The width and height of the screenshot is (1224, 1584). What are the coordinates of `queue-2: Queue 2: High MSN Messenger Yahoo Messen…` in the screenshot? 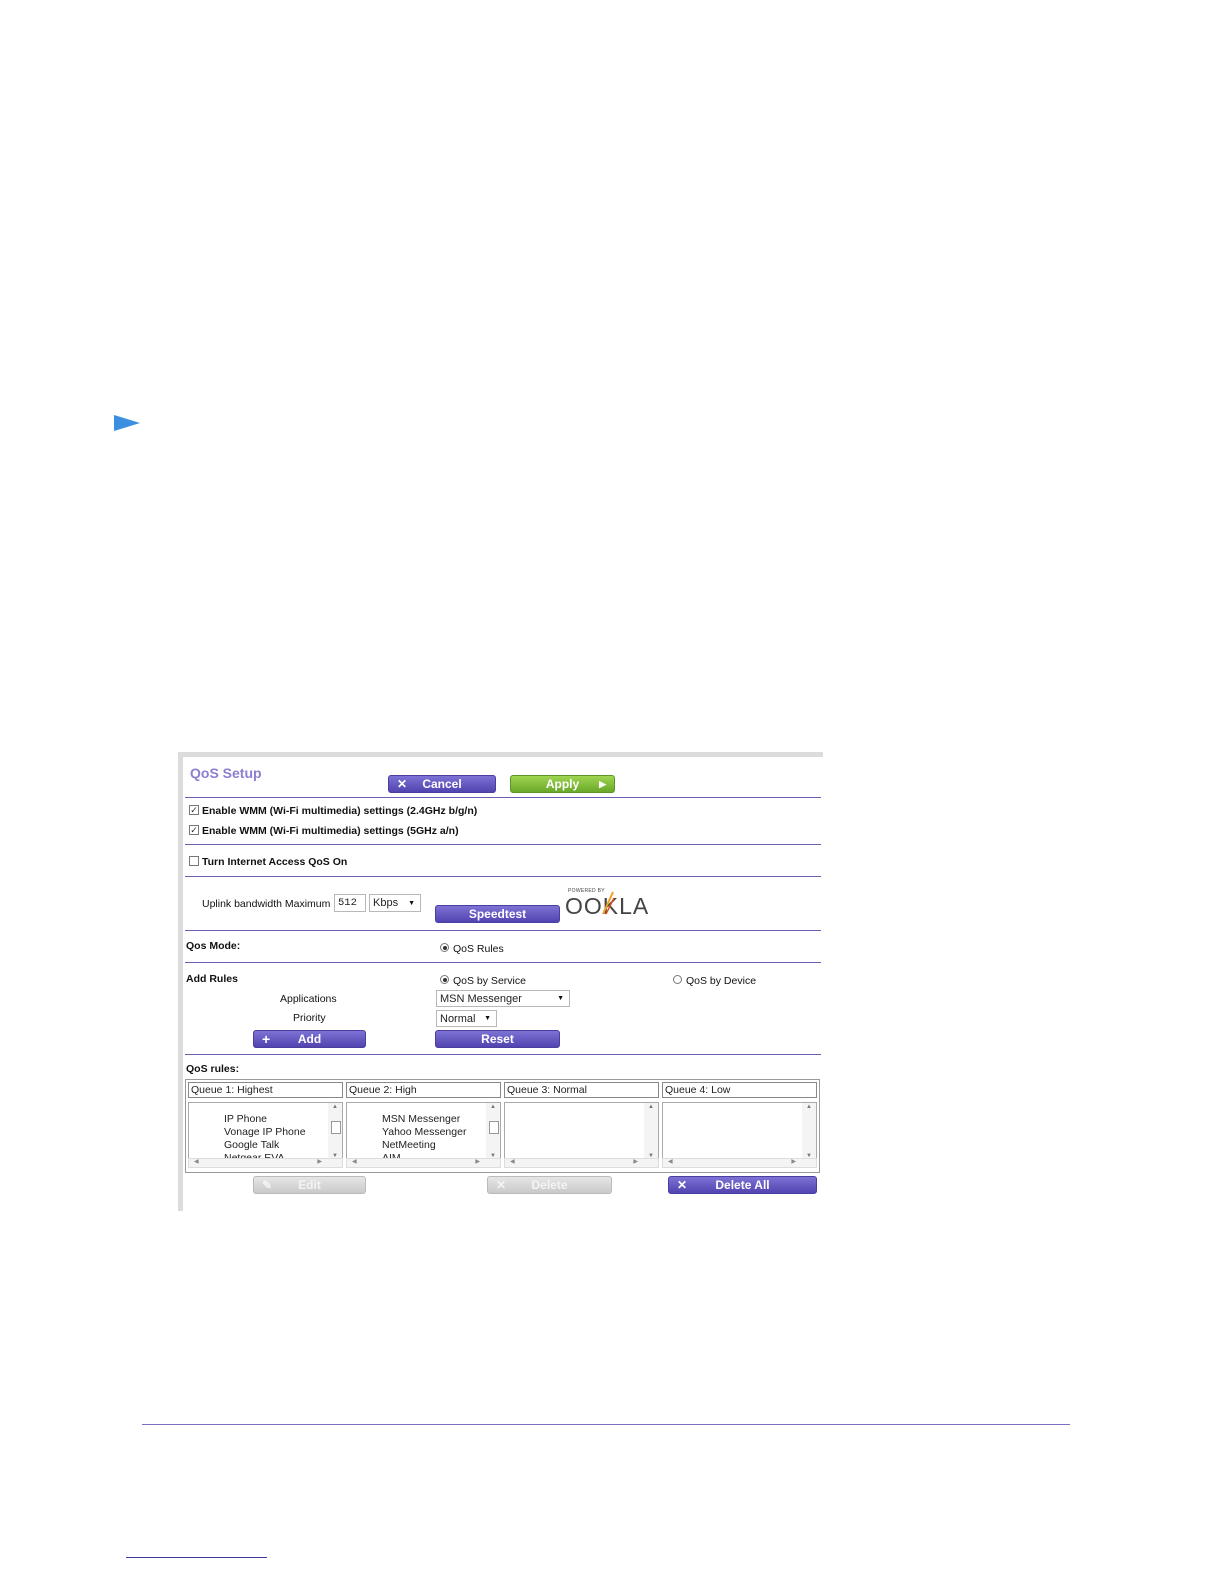 It's located at (423, 1126).